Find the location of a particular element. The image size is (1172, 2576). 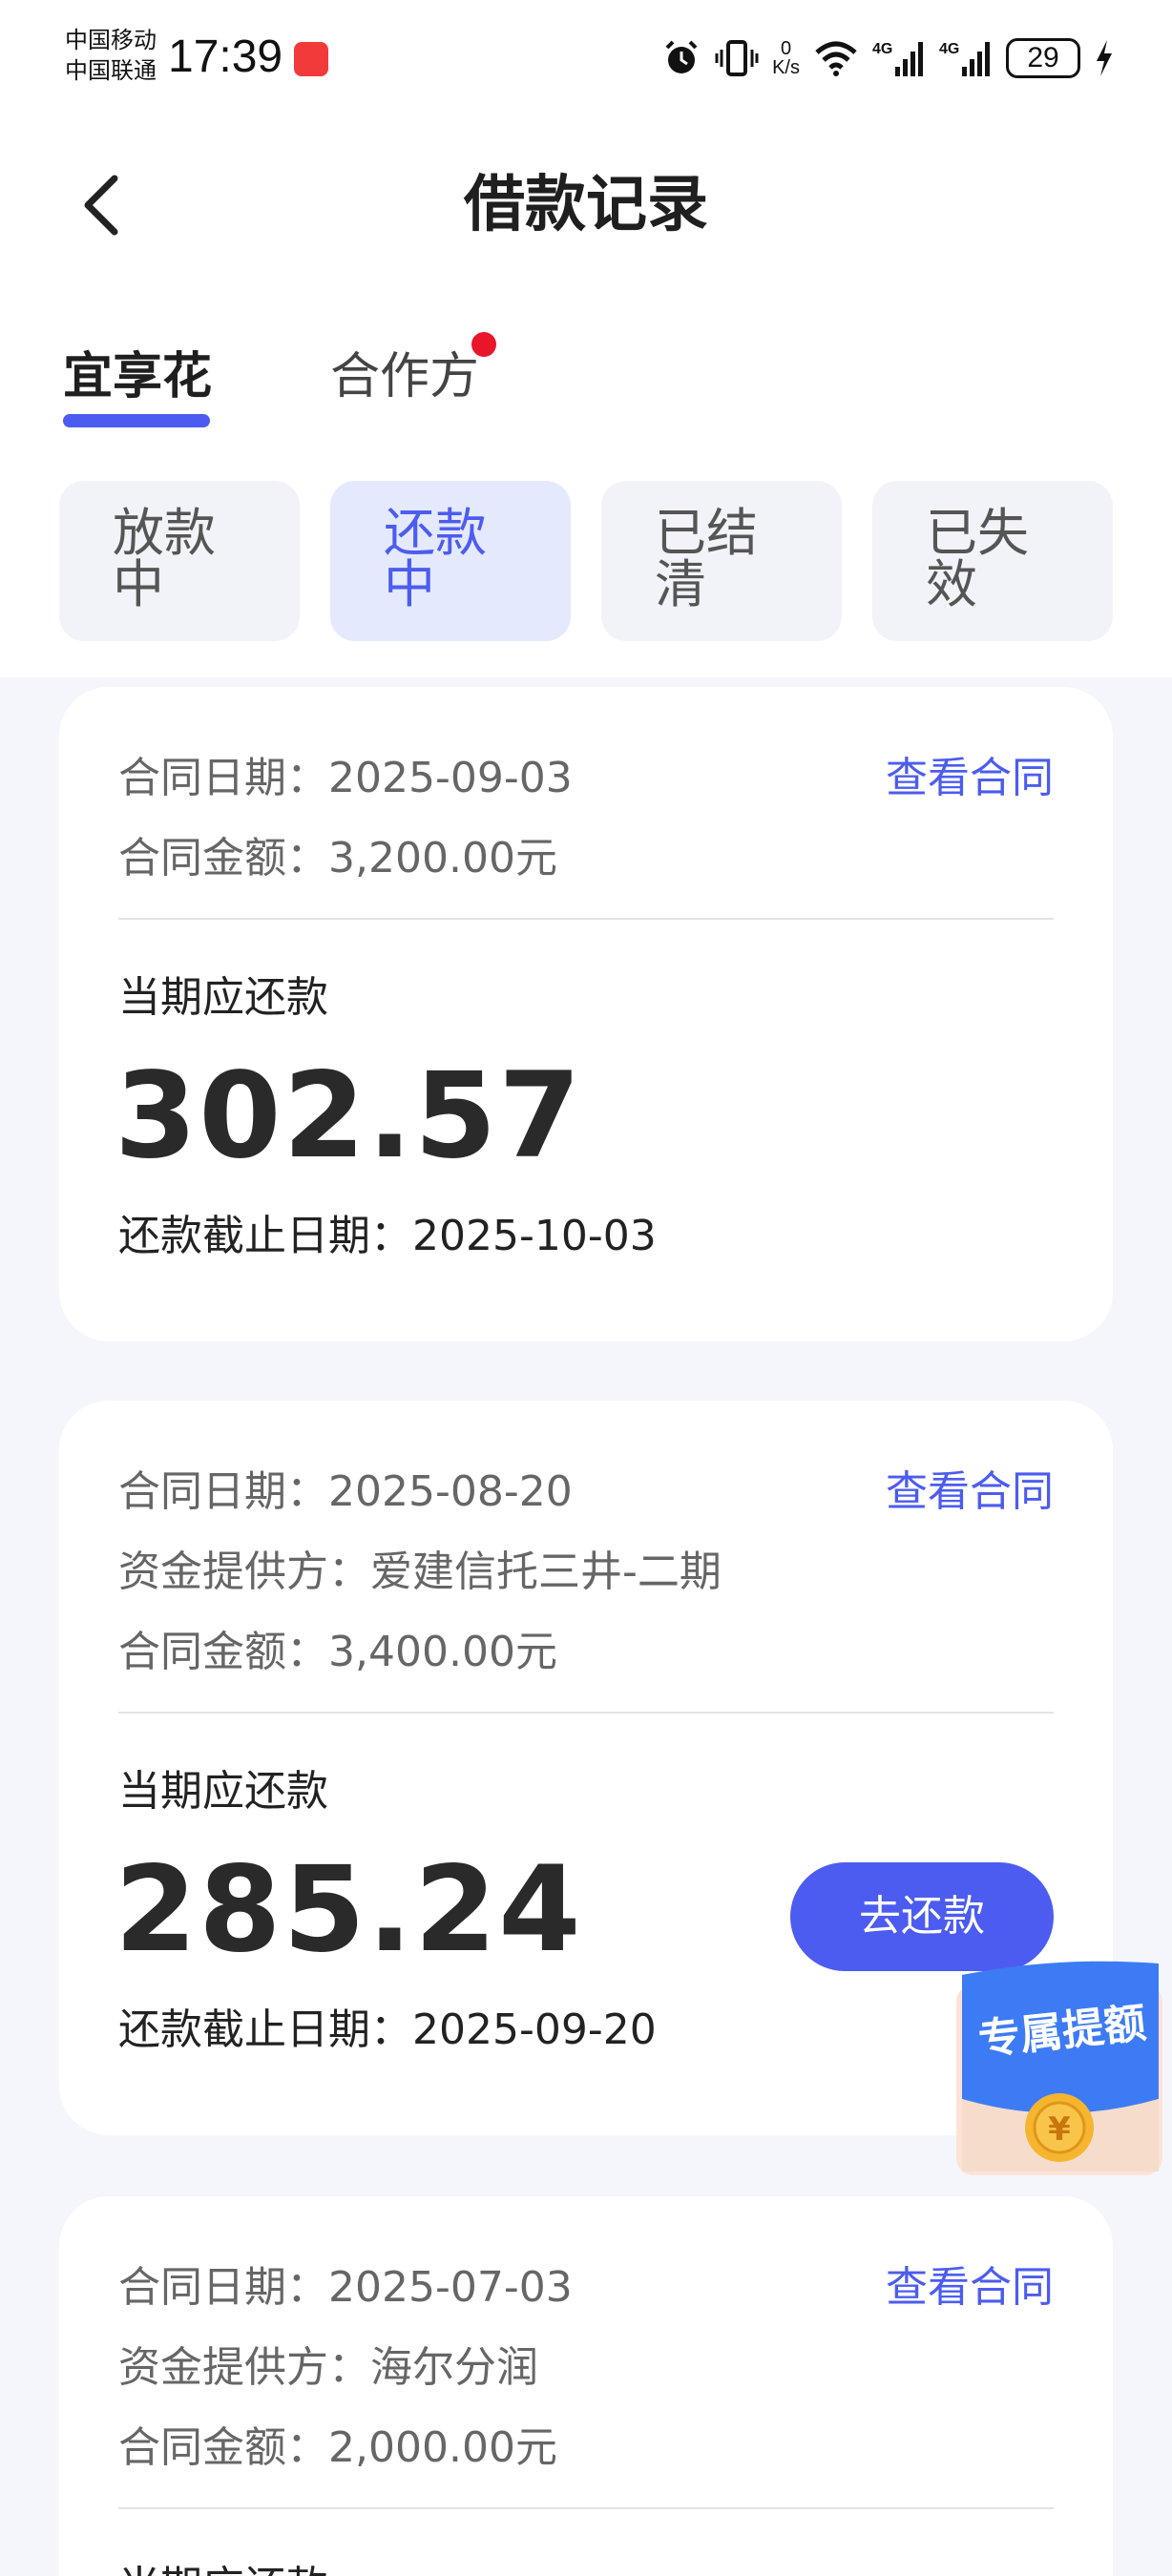

chip-label-line: 放款 is located at coordinates (165, 533).